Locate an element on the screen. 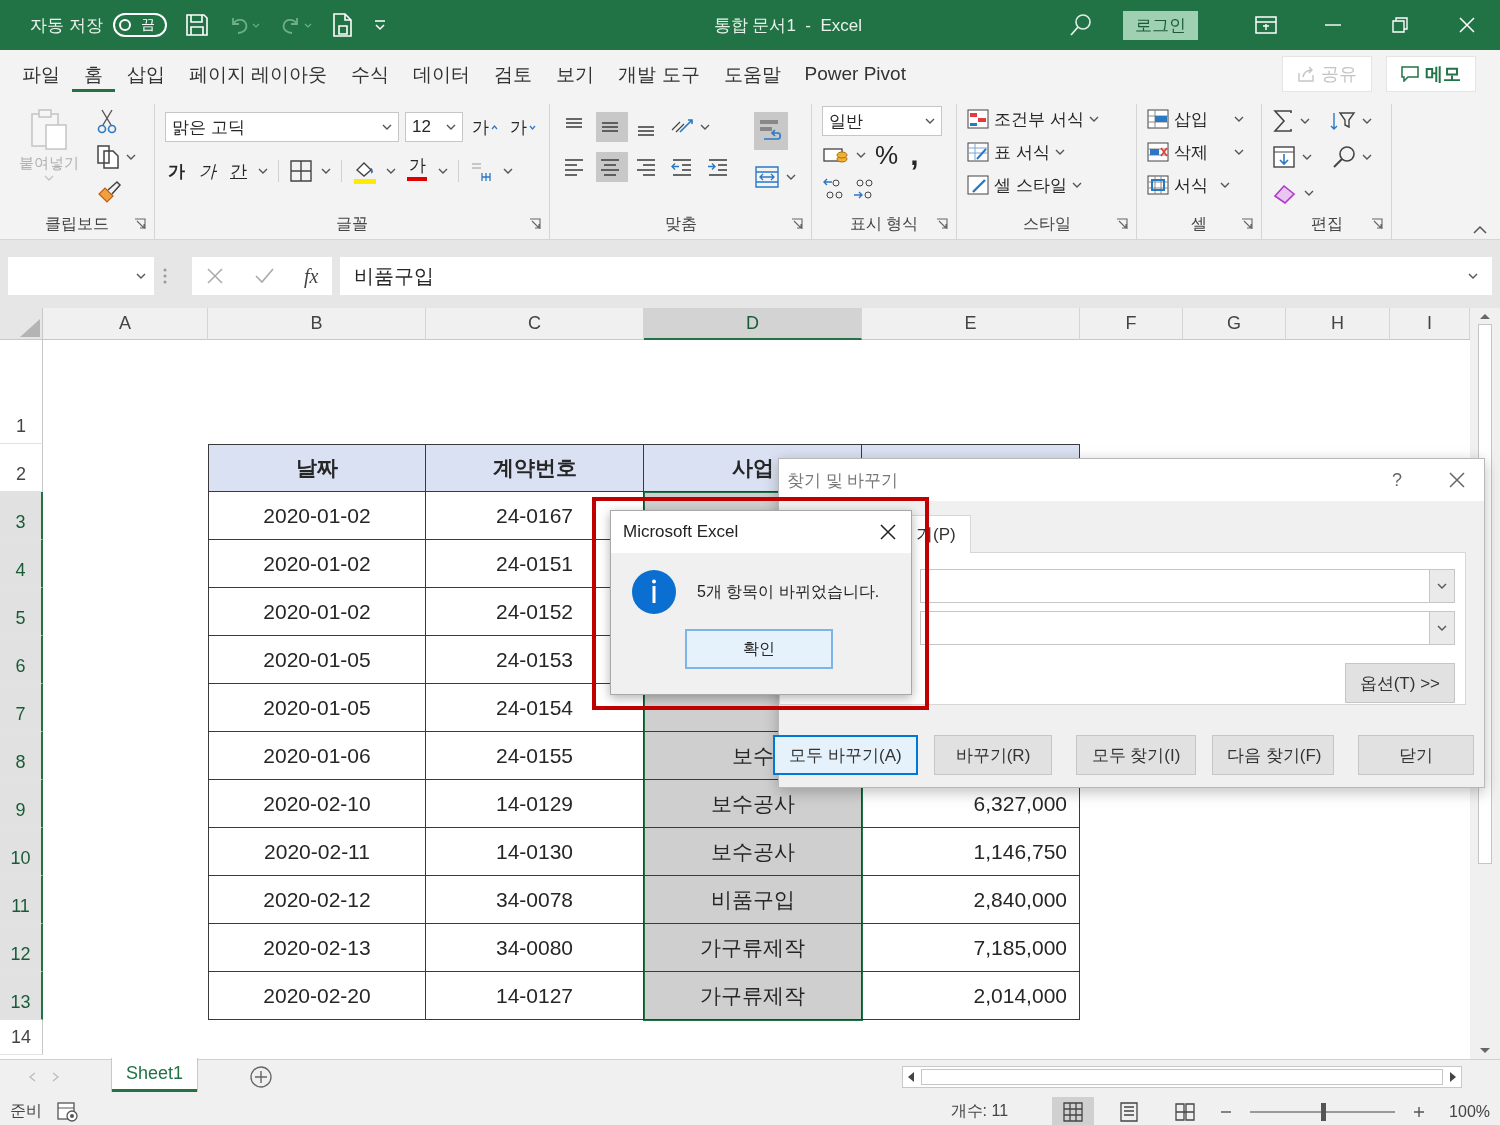 This screenshot has height=1125, width=1500. comma-style-button: , is located at coordinates (914, 155).